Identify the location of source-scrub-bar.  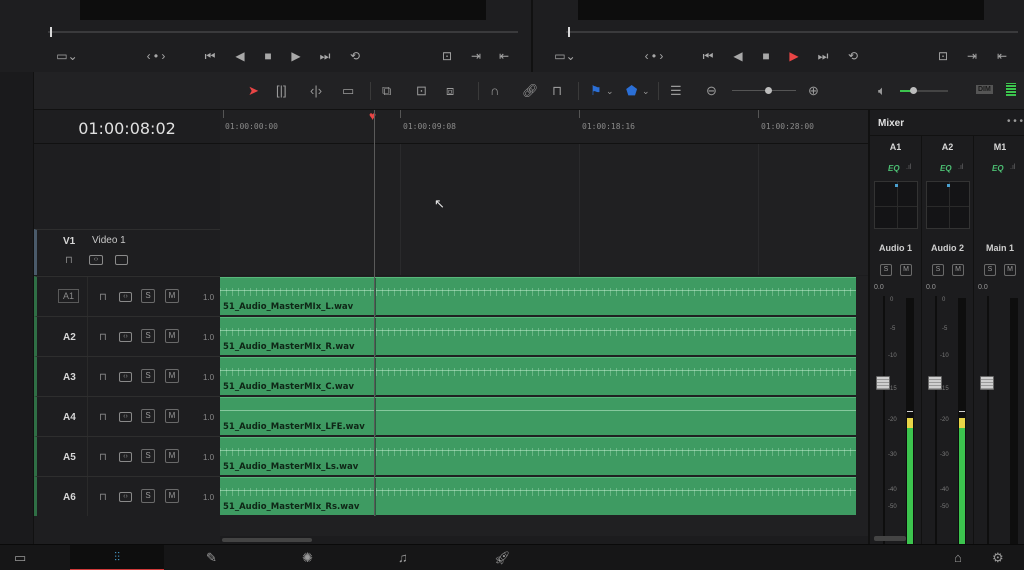
(283, 32).